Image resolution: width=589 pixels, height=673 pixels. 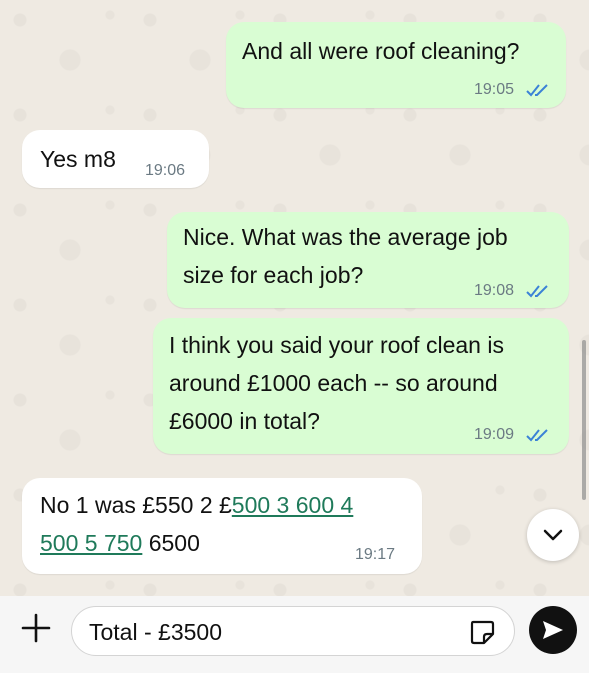 I want to click on chevron-down-icon, so click(x=553, y=535).